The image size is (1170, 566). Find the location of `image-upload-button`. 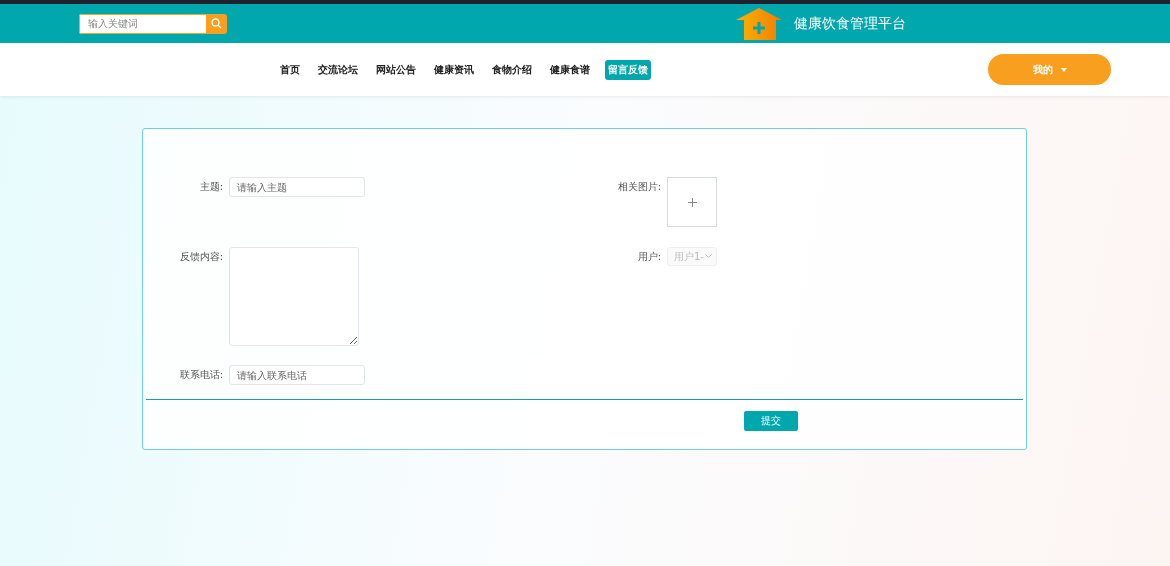

image-upload-button is located at coordinates (692, 202).